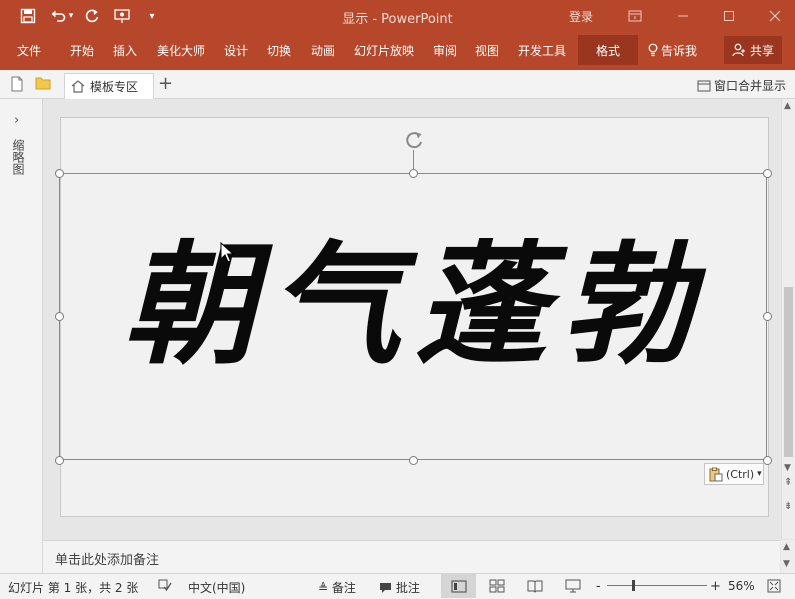  What do you see at coordinates (114, 87) in the screenshot?
I see `template-zone-label: 模板专区` at bounding box center [114, 87].